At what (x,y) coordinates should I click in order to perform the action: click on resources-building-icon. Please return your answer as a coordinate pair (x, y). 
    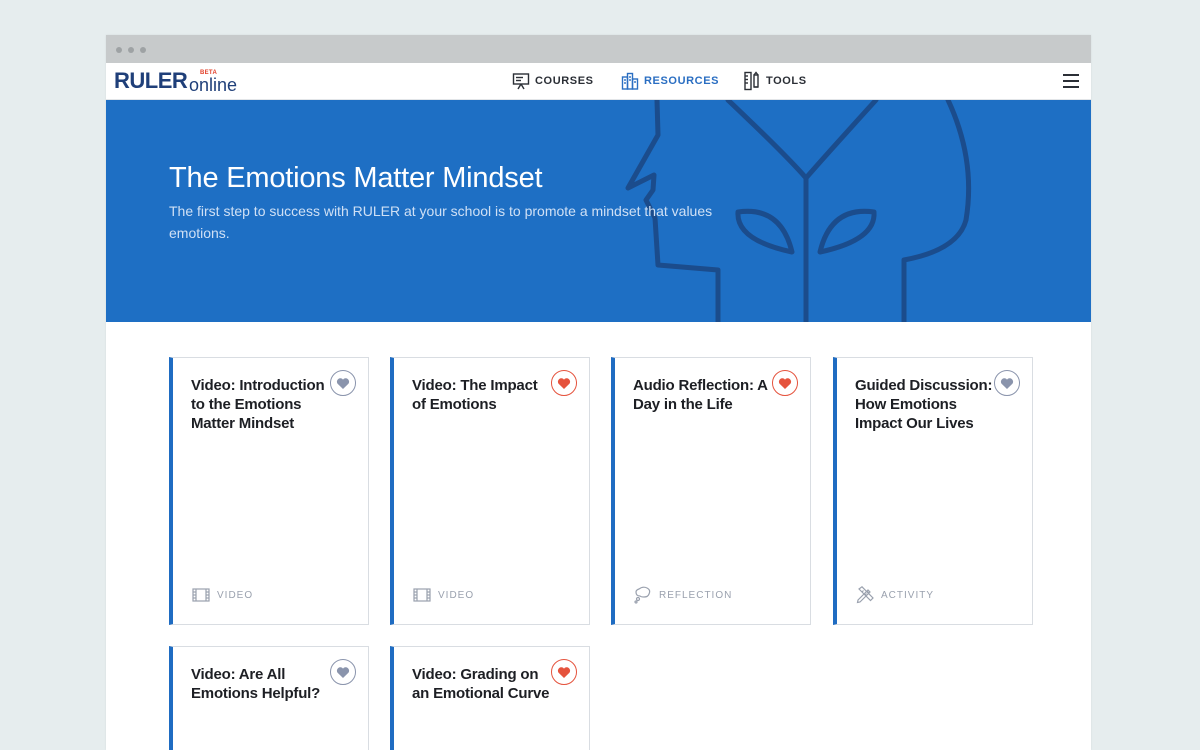
    Looking at the image, I should click on (630, 81).